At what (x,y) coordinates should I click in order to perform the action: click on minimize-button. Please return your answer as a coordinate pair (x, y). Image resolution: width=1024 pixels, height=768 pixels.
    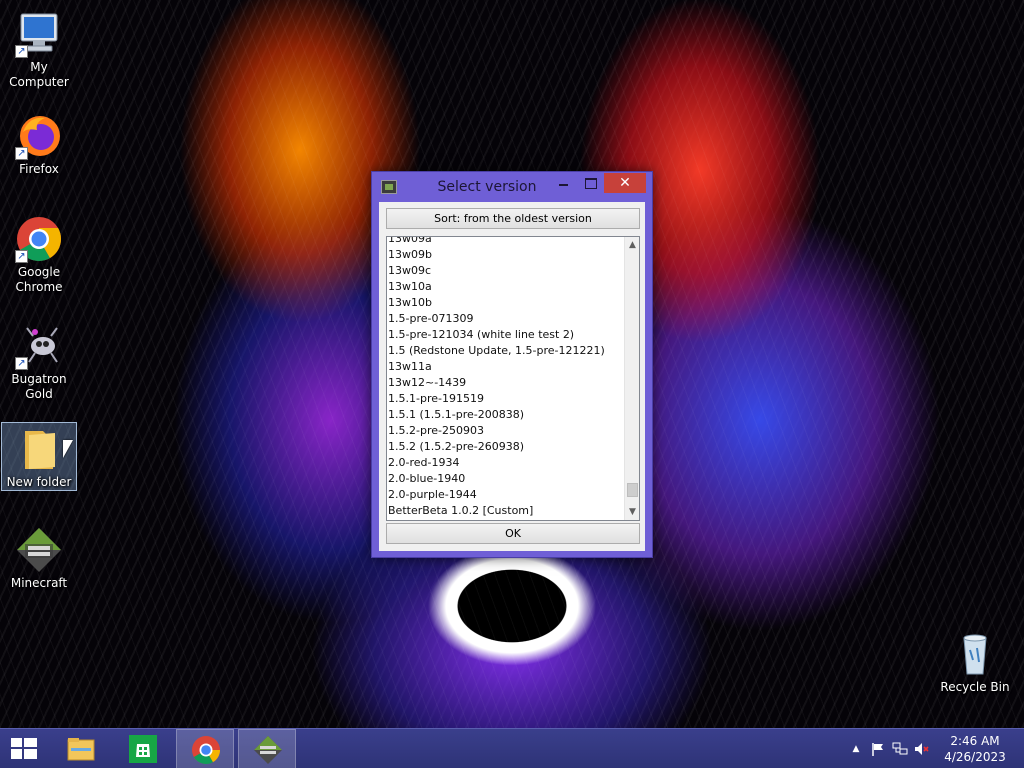
    Looking at the image, I should click on (564, 183).